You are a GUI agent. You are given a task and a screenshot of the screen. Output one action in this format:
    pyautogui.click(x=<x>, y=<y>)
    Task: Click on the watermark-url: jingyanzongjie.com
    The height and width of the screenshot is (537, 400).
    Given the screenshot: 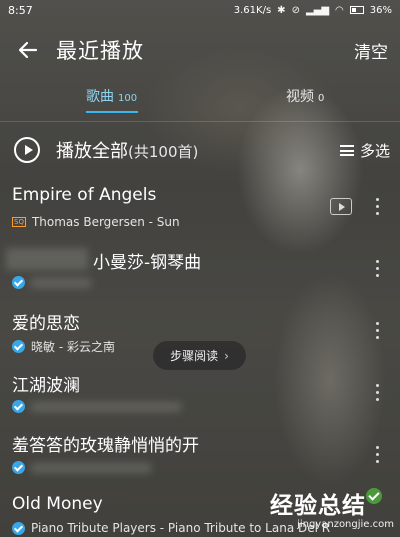 What is the action you would take?
    pyautogui.click(x=345, y=524)
    